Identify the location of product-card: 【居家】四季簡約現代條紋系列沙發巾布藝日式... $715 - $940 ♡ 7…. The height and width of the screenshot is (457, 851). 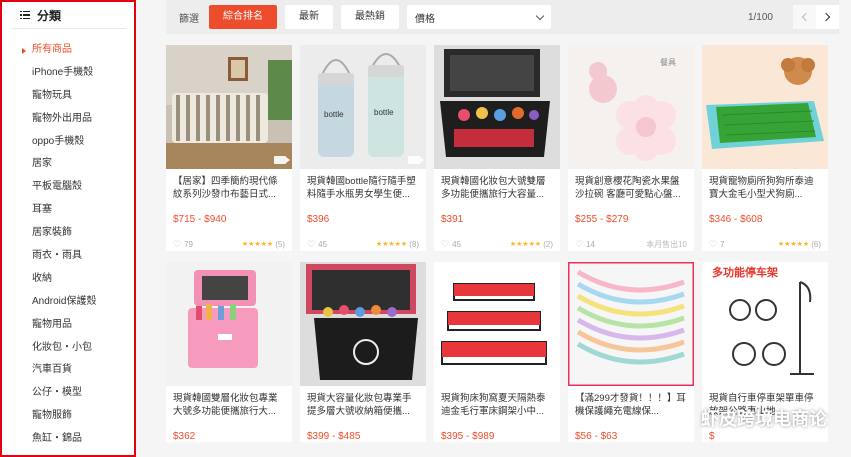
(229, 148).